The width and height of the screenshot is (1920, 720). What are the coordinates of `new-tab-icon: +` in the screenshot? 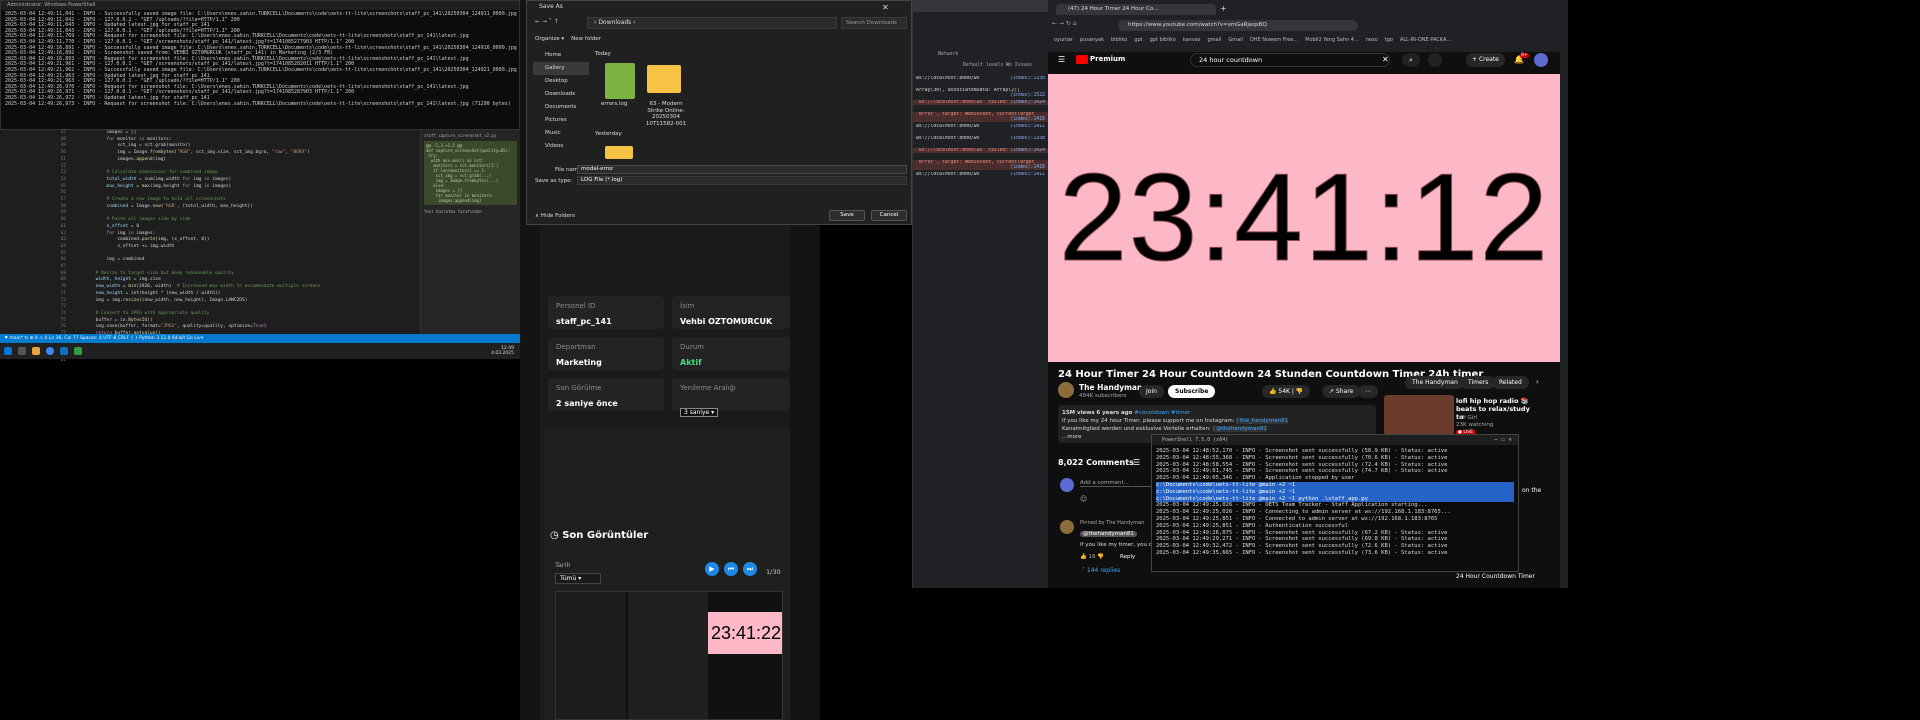 It's located at (1223, 8).